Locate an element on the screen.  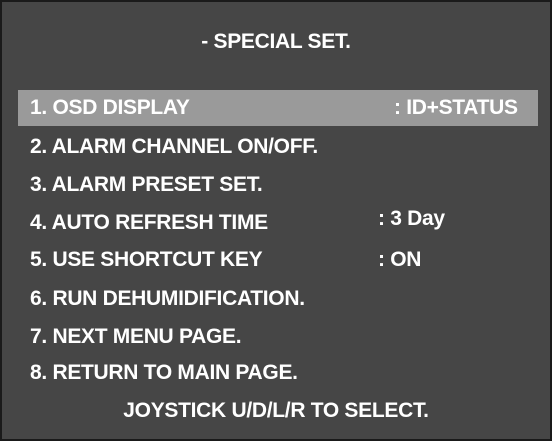
menu-item-alarm-preset: 3. ALARM PRESET SET. is located at coordinates (146, 185).